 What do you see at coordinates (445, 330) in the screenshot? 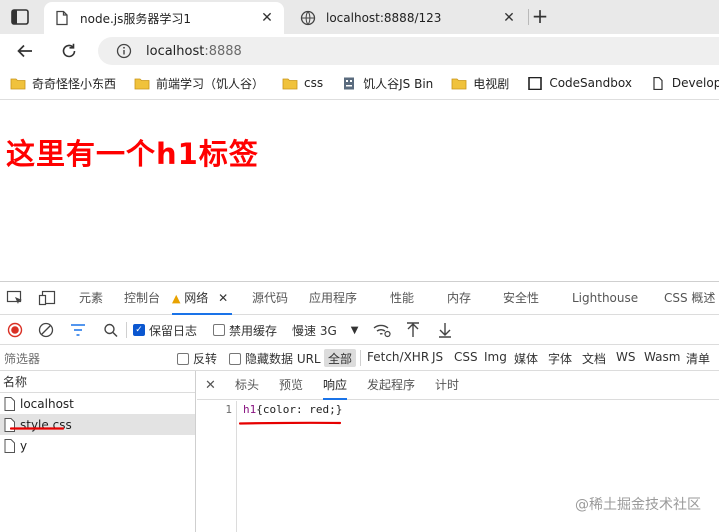
I see `download-icon` at bounding box center [445, 330].